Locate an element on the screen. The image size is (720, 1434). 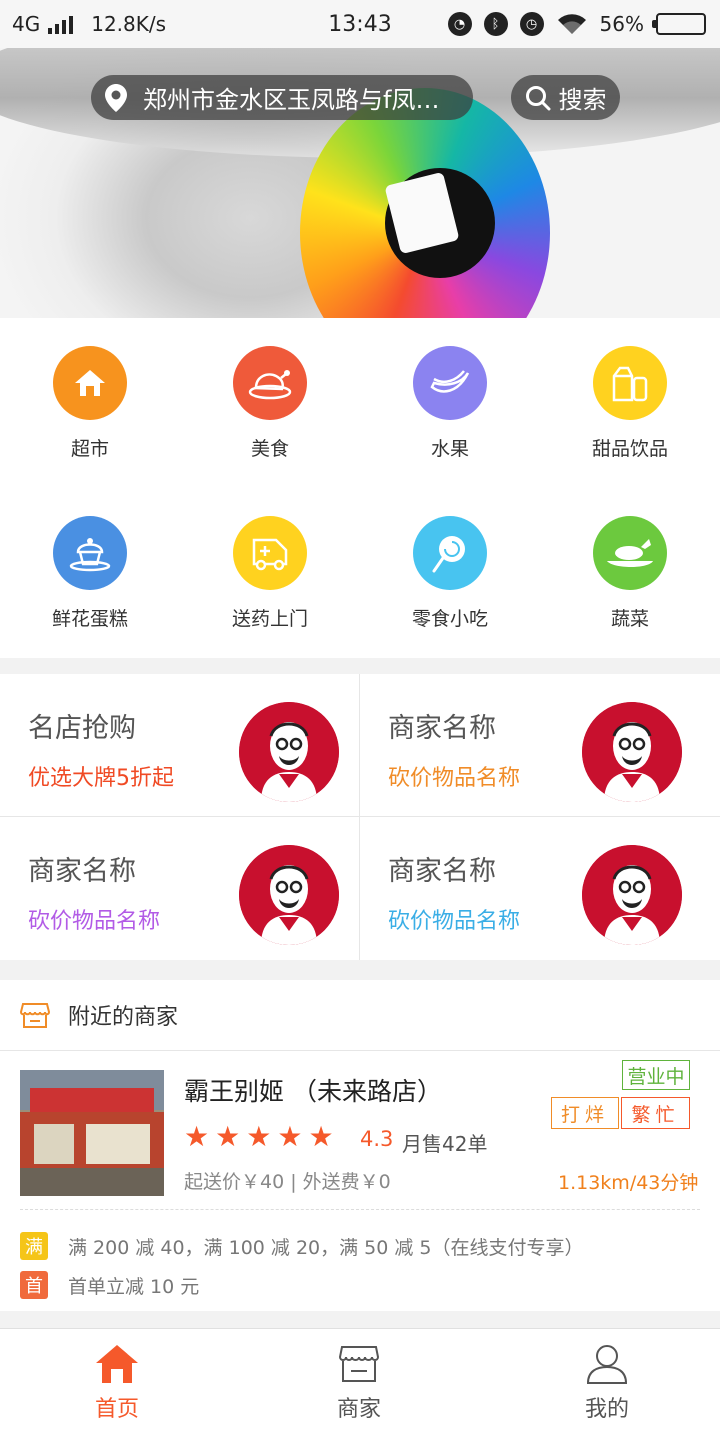
busy-tag: 繁忙 is located at coordinates (655, 1113).